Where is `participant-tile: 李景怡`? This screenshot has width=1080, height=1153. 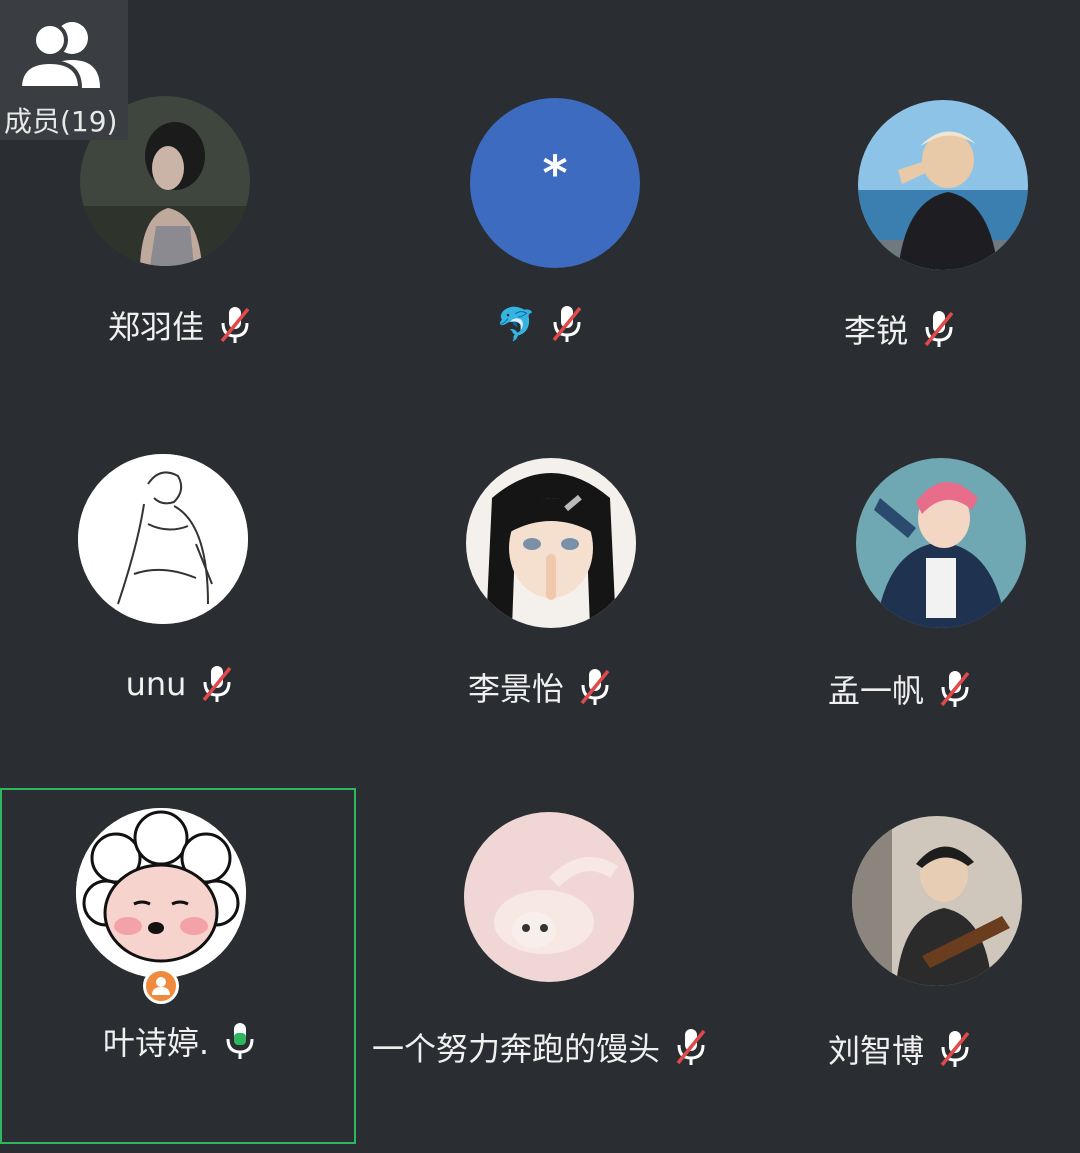 participant-tile: 李景怡 is located at coordinates (540, 540).